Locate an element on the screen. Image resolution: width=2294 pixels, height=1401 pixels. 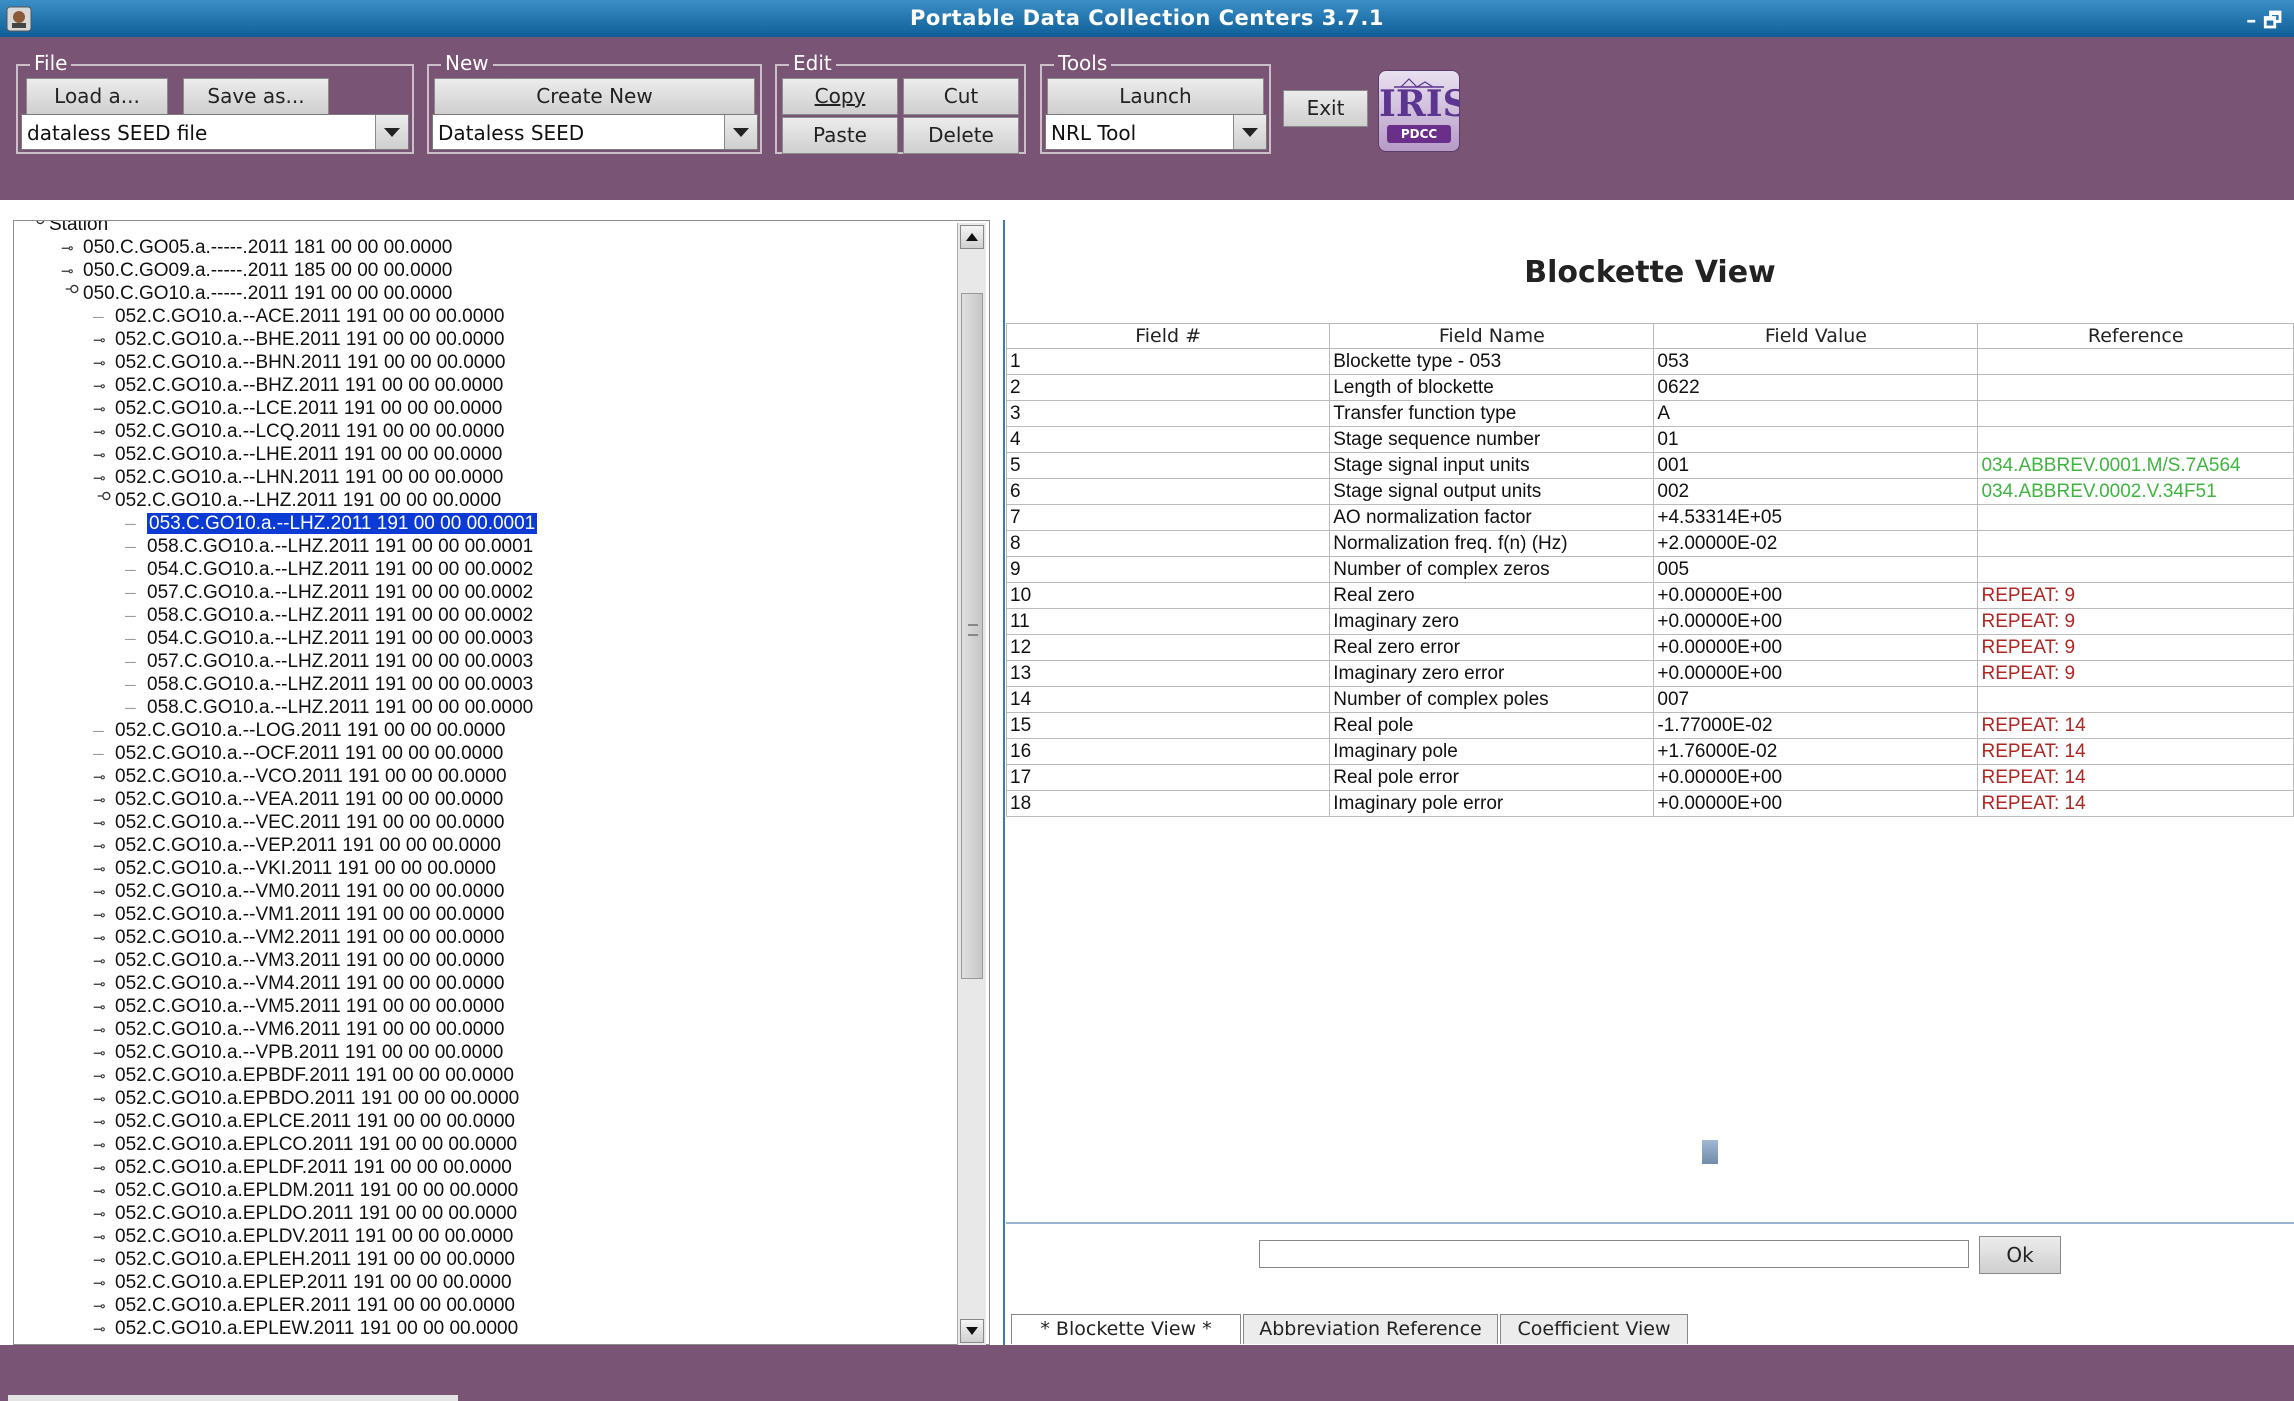
header-reference: Reference is located at coordinates (2135, 336).